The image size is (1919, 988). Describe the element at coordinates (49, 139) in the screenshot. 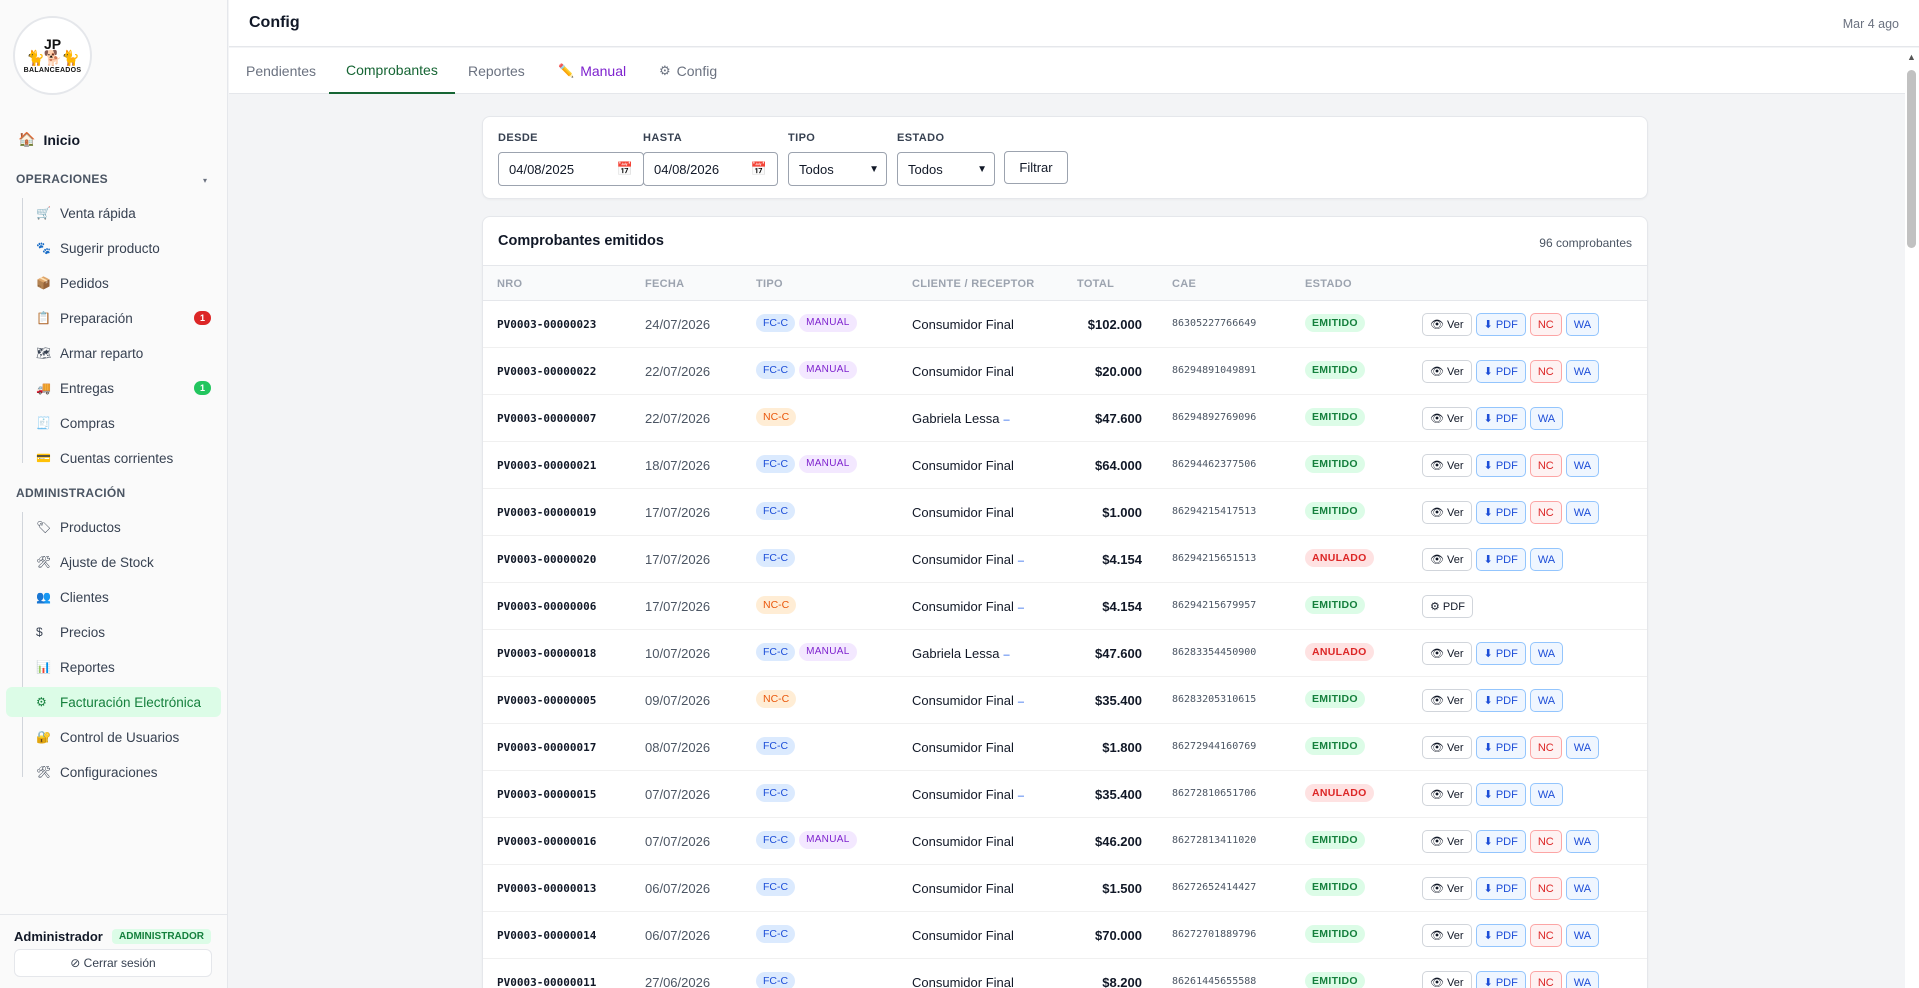

I see `sidebar-item-inicio: 🏠 Inicio` at that location.